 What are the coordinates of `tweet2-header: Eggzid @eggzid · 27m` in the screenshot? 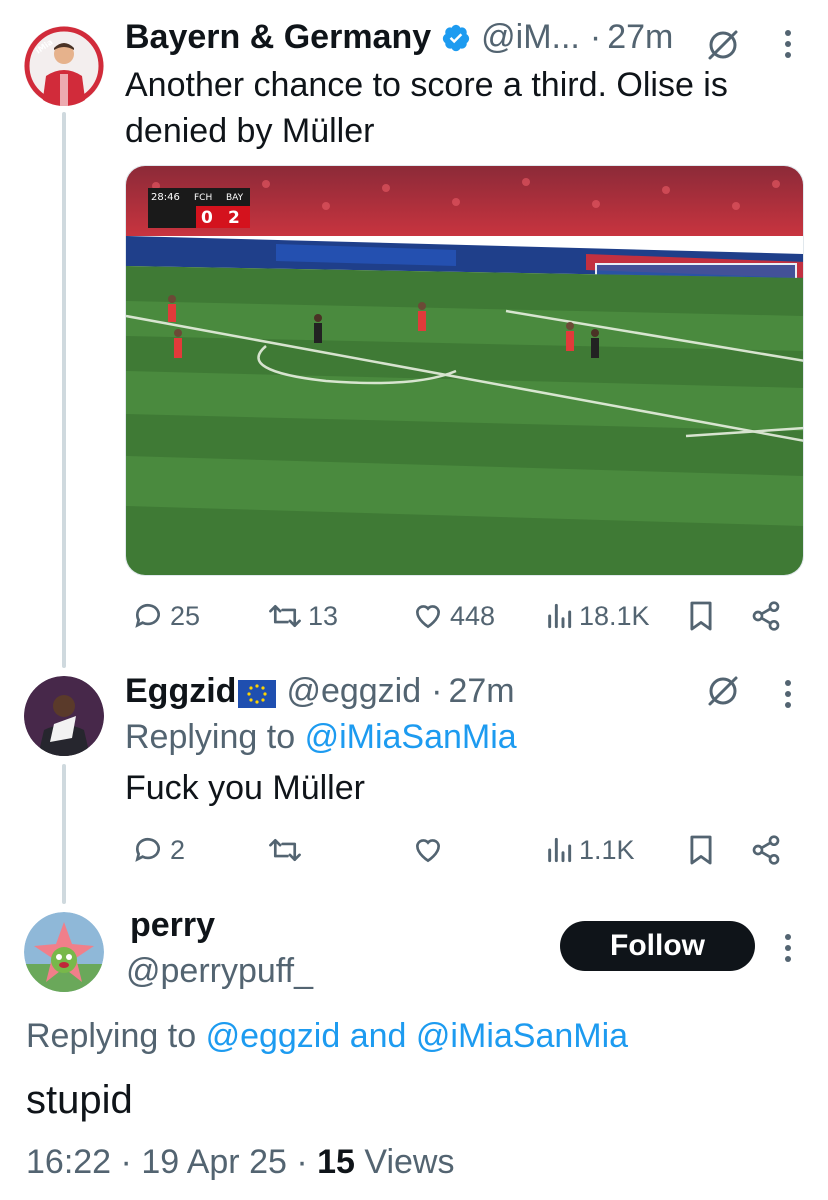 It's located at (320, 691).